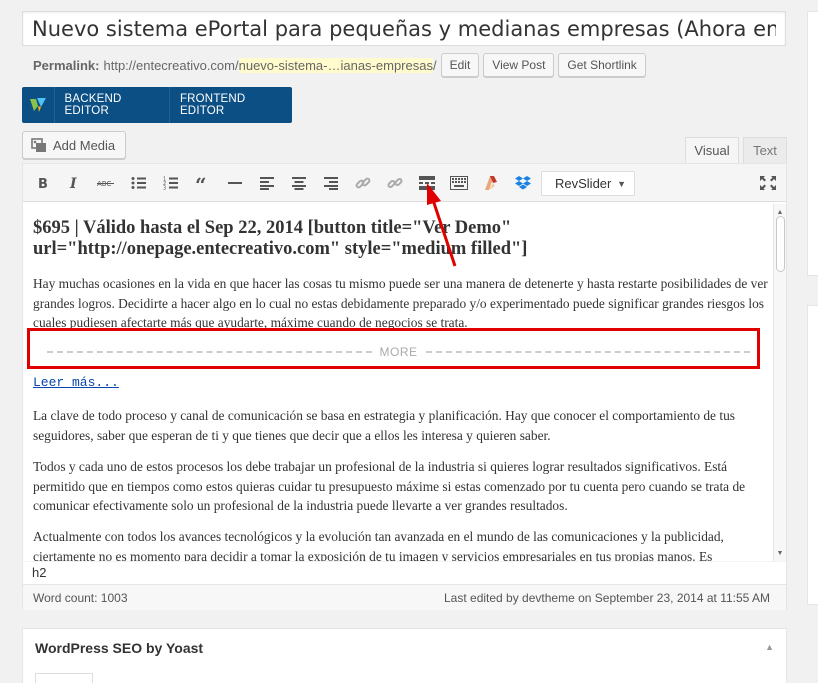  I want to click on more-label: MORE, so click(398, 352).